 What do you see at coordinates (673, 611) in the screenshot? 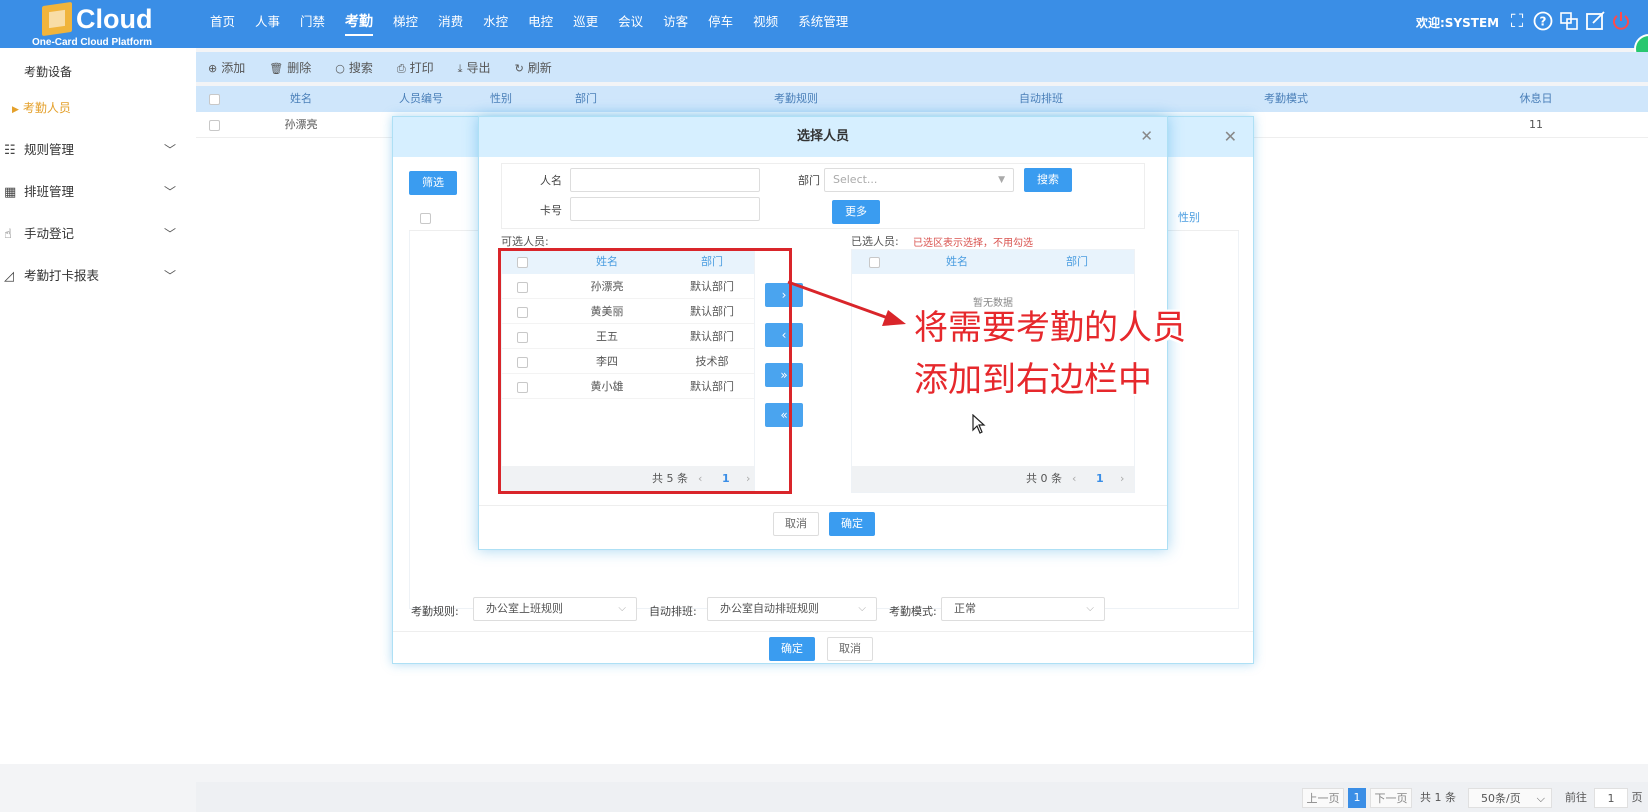
I see `auto-schedule-label: 自动排班:` at bounding box center [673, 611].